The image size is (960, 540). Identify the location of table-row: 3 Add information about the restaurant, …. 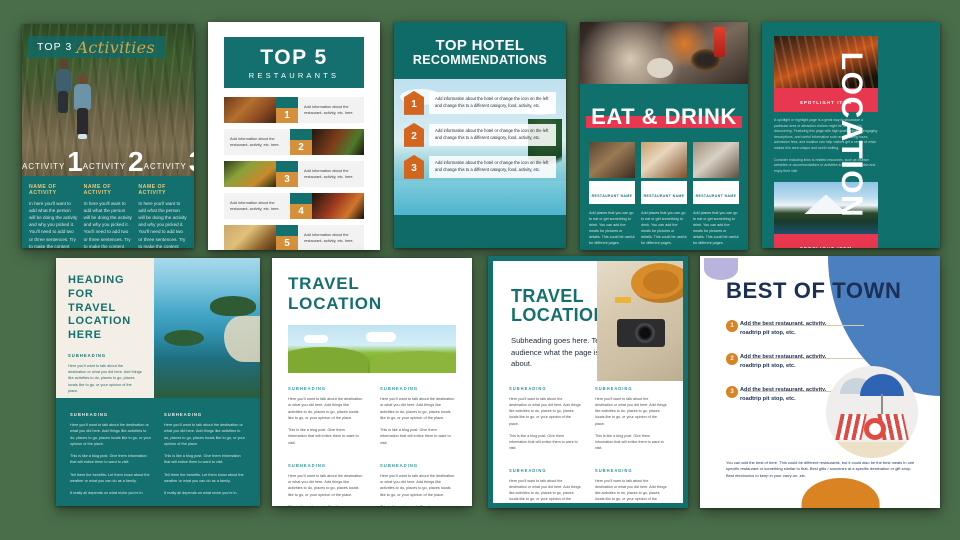
(294, 174).